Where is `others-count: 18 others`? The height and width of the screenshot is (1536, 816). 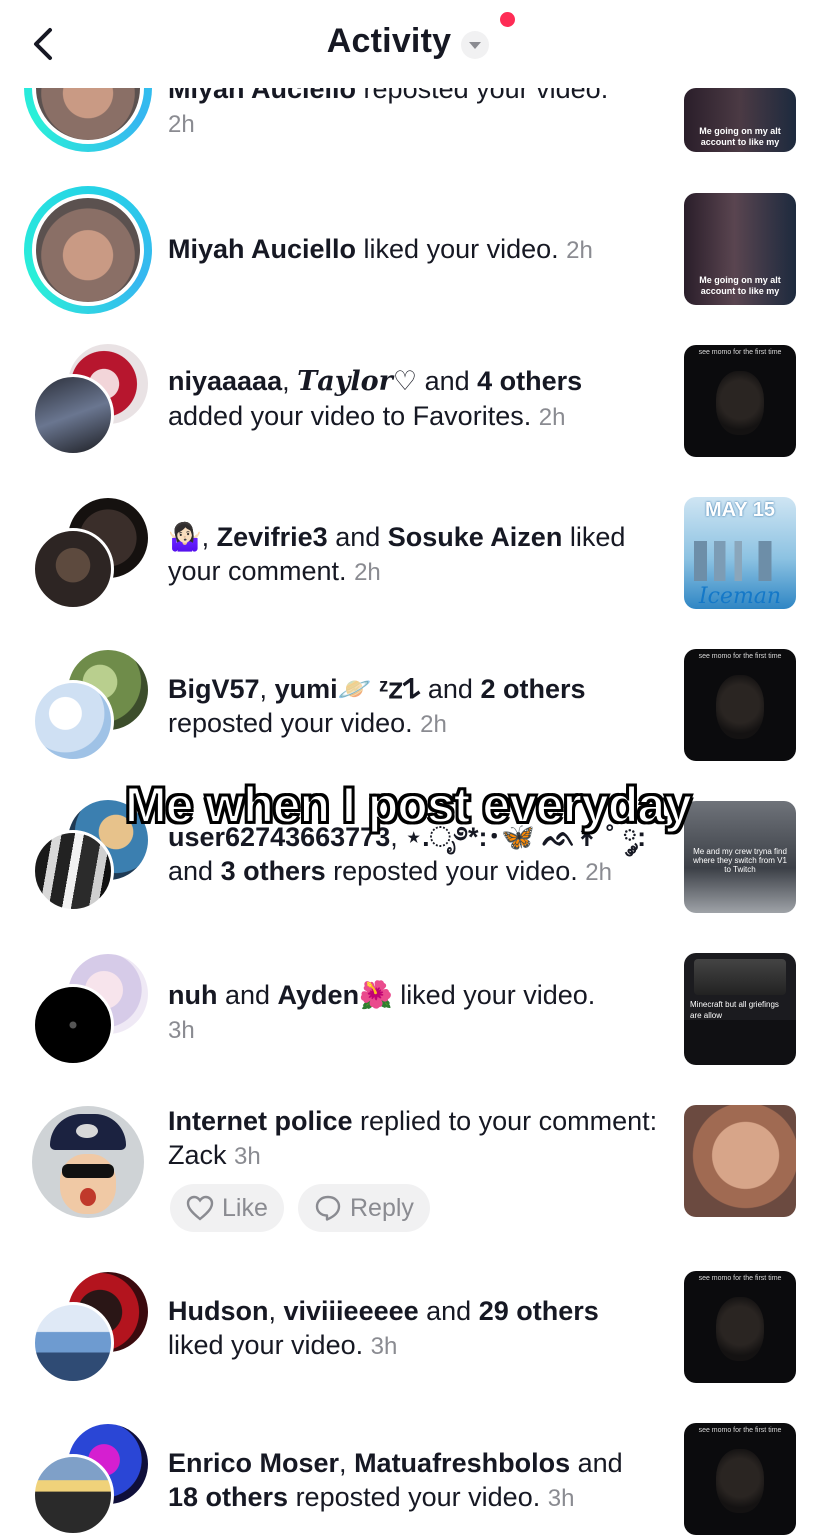 others-count: 18 others is located at coordinates (228, 1497).